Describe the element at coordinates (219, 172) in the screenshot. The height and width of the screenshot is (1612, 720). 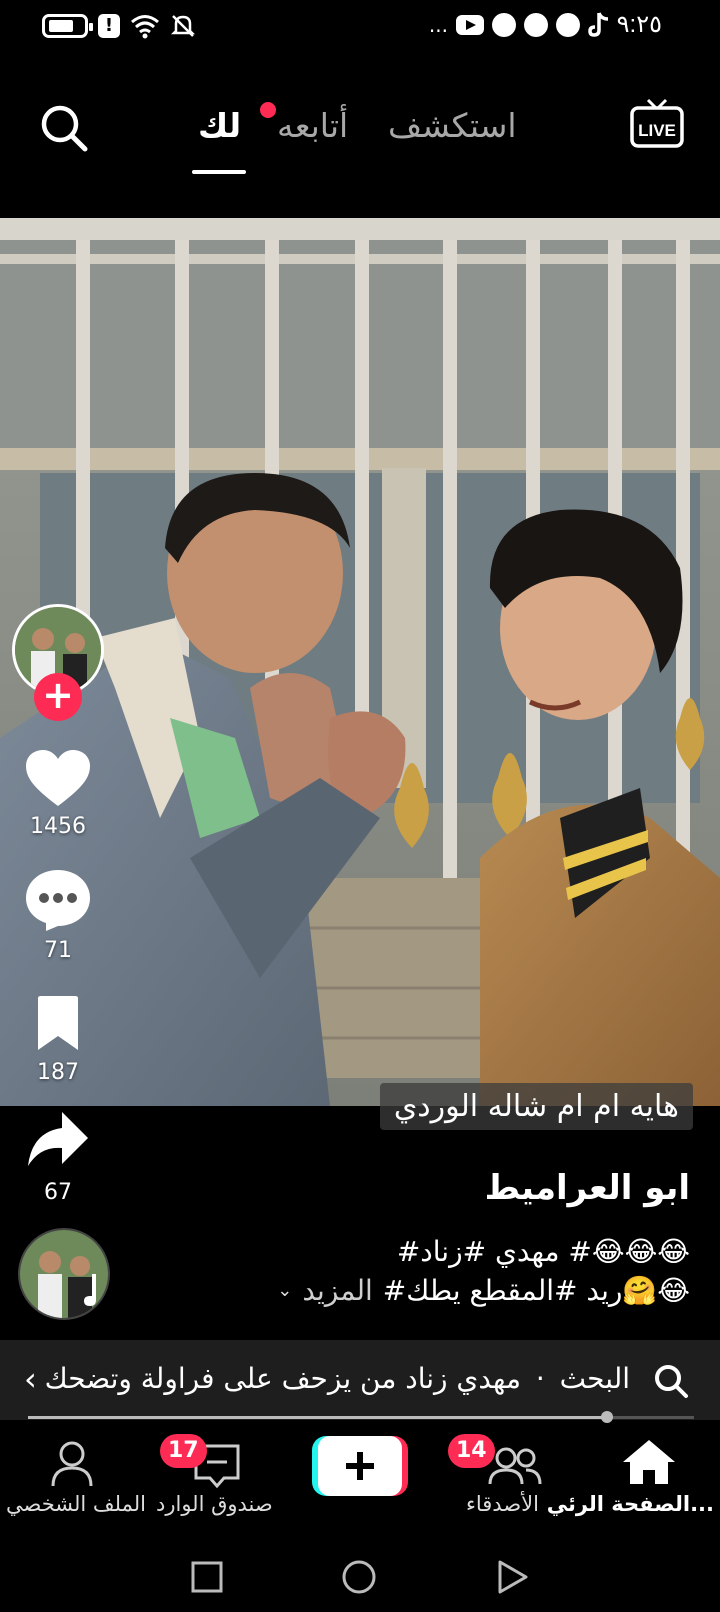
I see `active-tab-indicator` at that location.